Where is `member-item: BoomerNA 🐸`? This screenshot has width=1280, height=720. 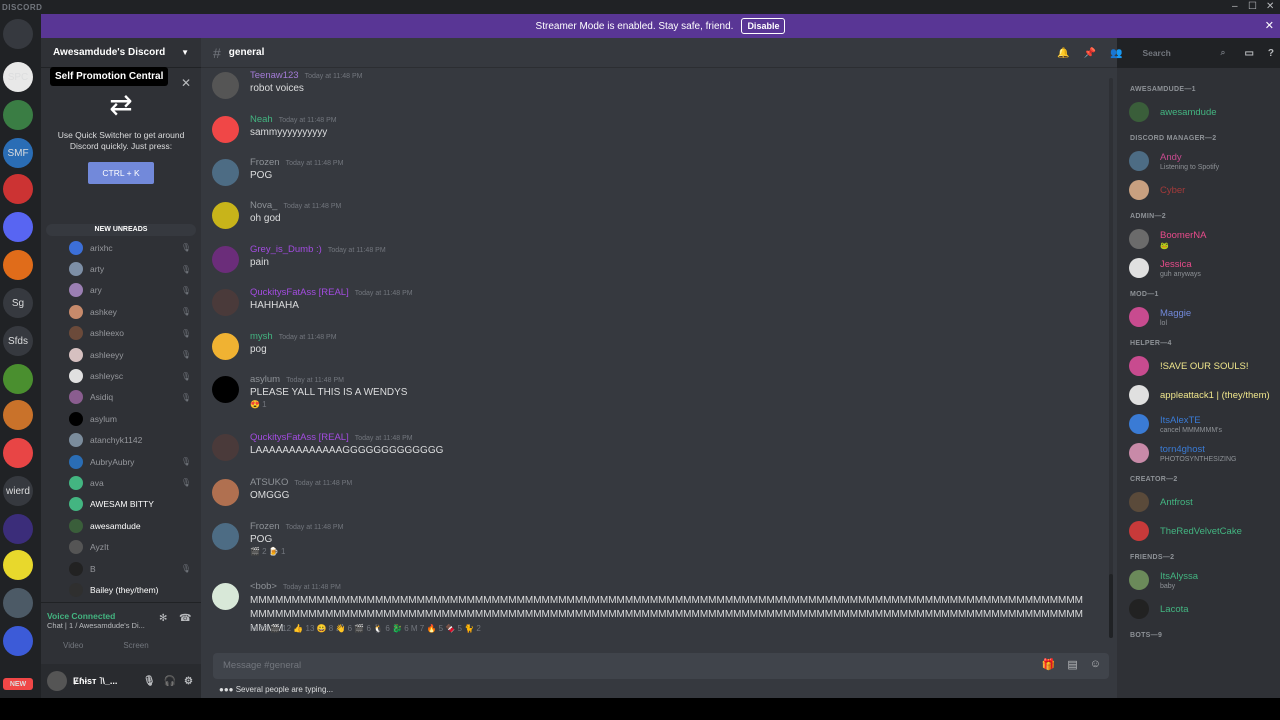 member-item: BoomerNA 🐸 is located at coordinates (1204, 239).